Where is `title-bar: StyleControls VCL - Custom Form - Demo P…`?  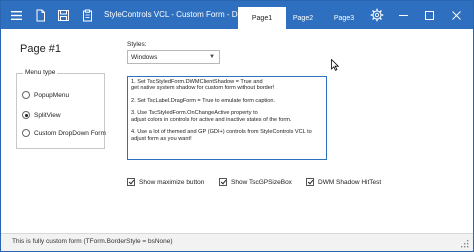 title-bar: StyleControls VCL - Custom Form - Demo P… is located at coordinates (237, 15).